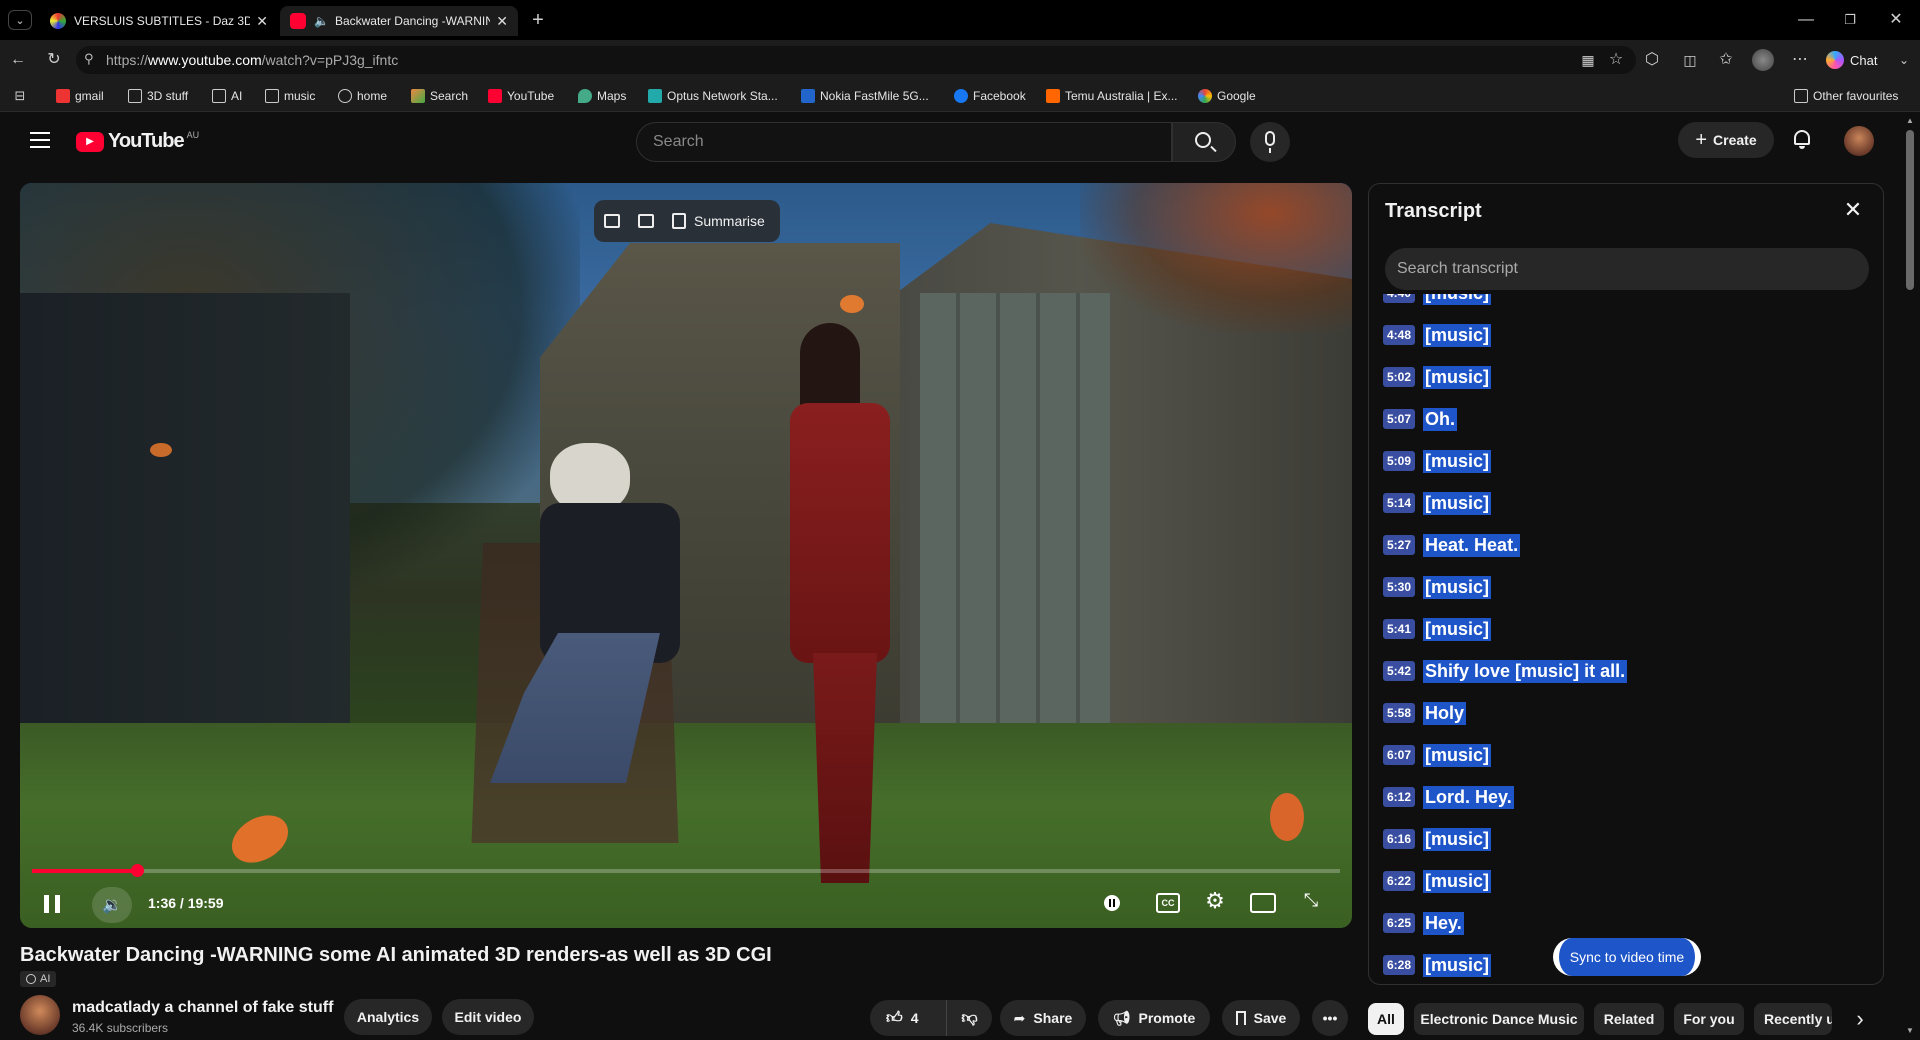 The height and width of the screenshot is (1040, 1920). I want to click on transcript-segment: 6:16 [music], so click(1437, 839).